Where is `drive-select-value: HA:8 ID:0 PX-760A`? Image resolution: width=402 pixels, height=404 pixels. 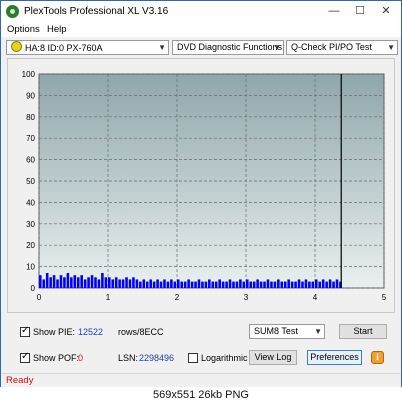
drive-select-value: HA:8 ID:0 PX-760A is located at coordinates (64, 48).